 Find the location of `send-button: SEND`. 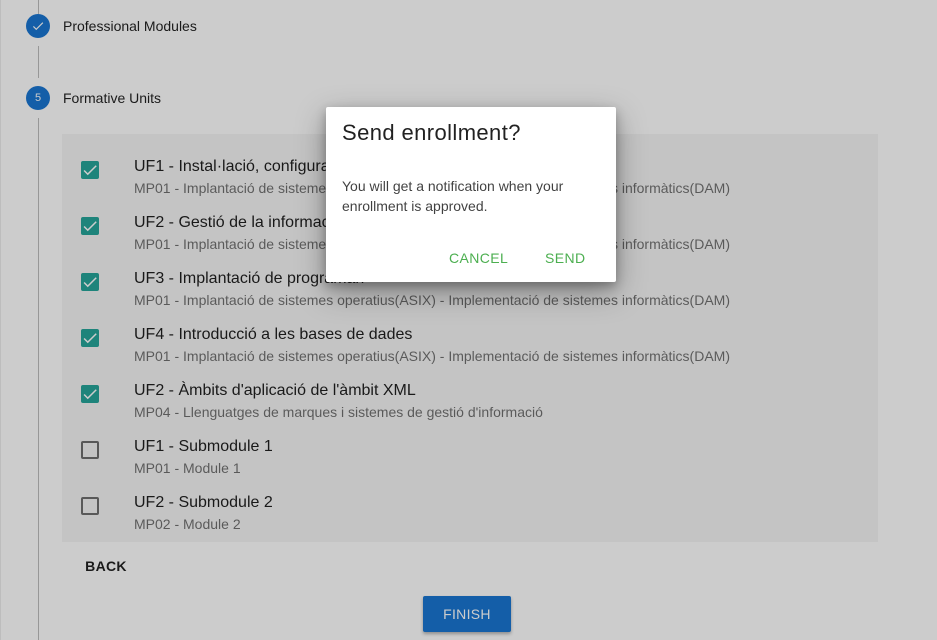

send-button: SEND is located at coordinates (565, 258).